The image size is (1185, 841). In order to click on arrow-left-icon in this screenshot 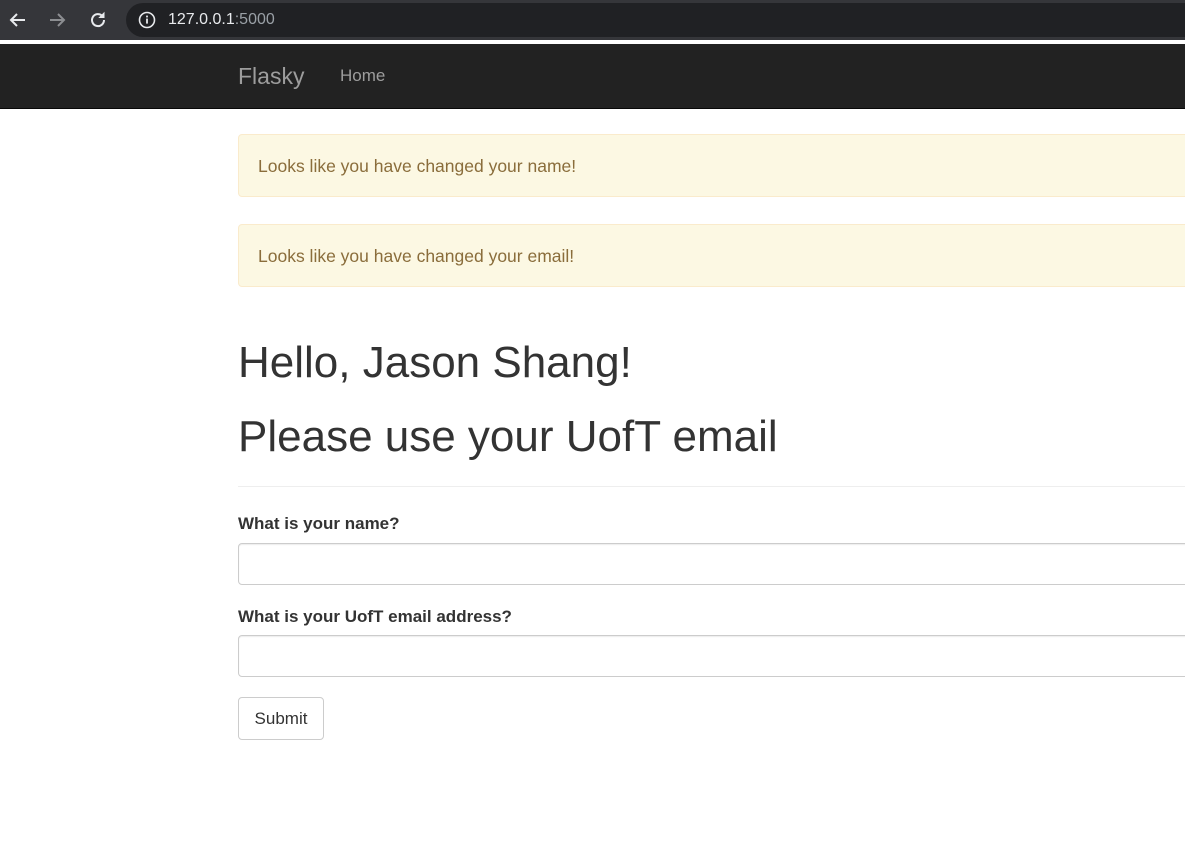, I will do `click(17, 20)`.